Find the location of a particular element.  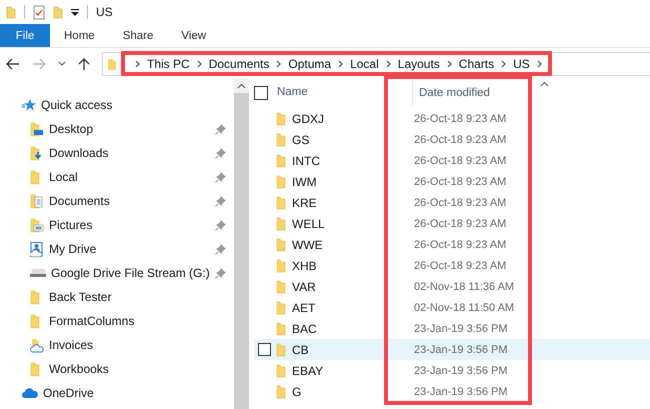

file-name: XHB is located at coordinates (305, 265).